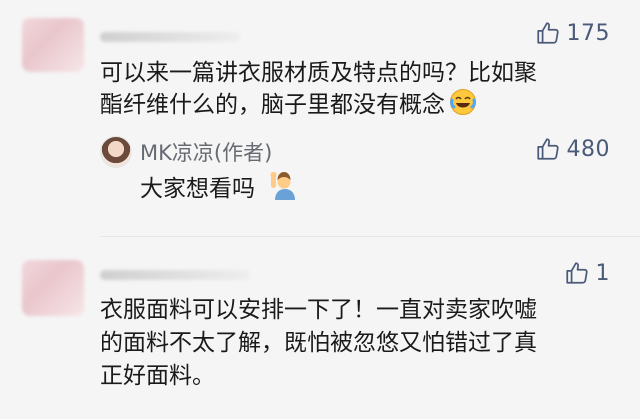  I want to click on divider, so click(370, 236).